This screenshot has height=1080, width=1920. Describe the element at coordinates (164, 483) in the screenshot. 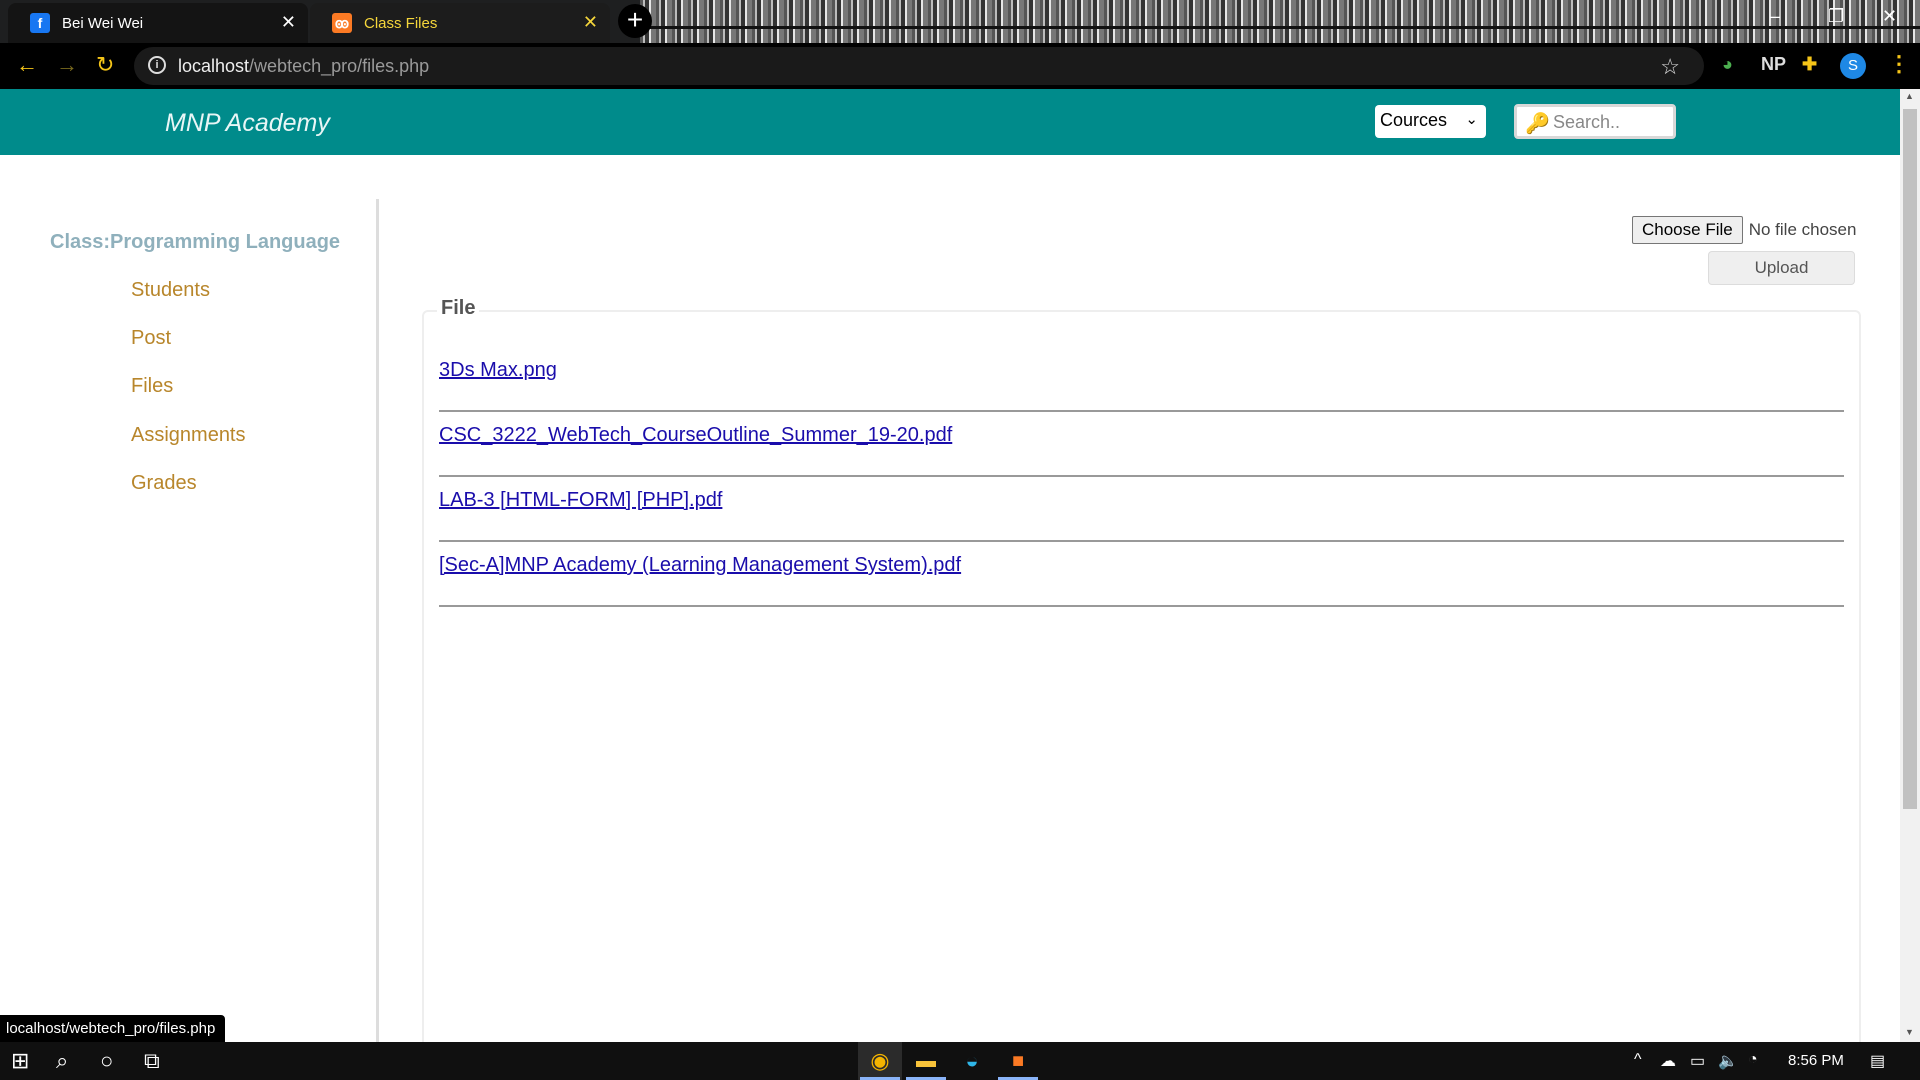

I see `sidebar-item-grades: Grades` at that location.